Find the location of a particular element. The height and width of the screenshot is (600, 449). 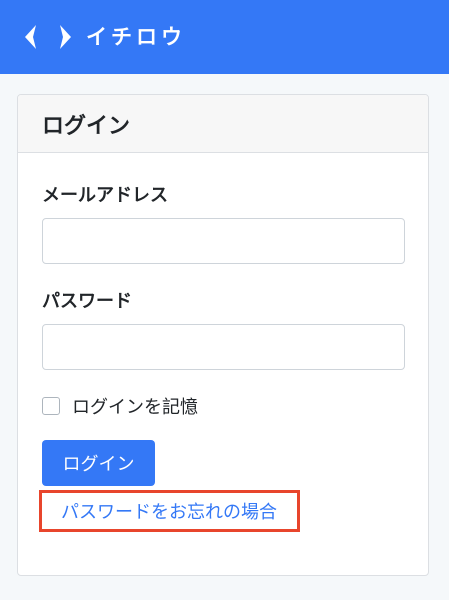

brand-logo: イチロウ is located at coordinates (104, 37).